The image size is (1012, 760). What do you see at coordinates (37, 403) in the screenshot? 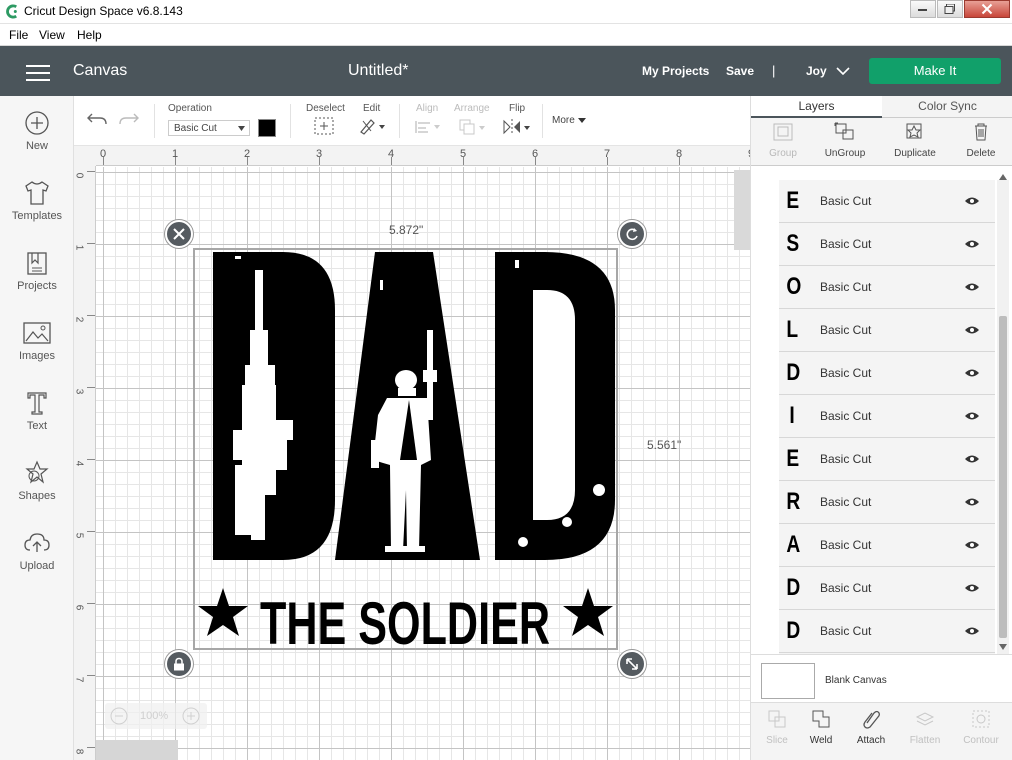
I see `text-icon` at bounding box center [37, 403].